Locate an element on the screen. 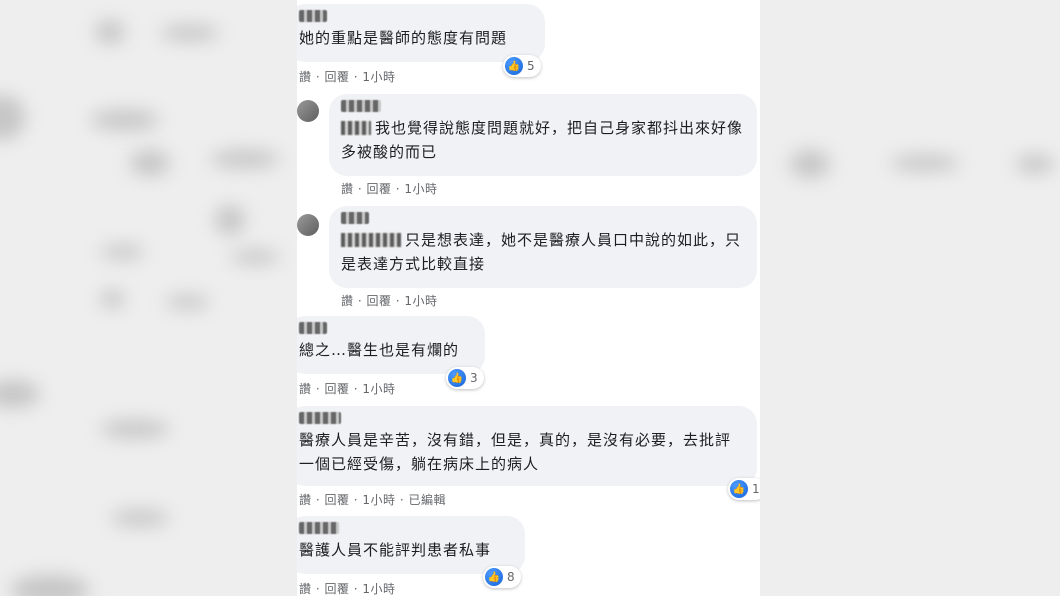 This screenshot has height=596, width=1060. comment-text: 醫護人員不能評判患者私事 is located at coordinates (395, 550).